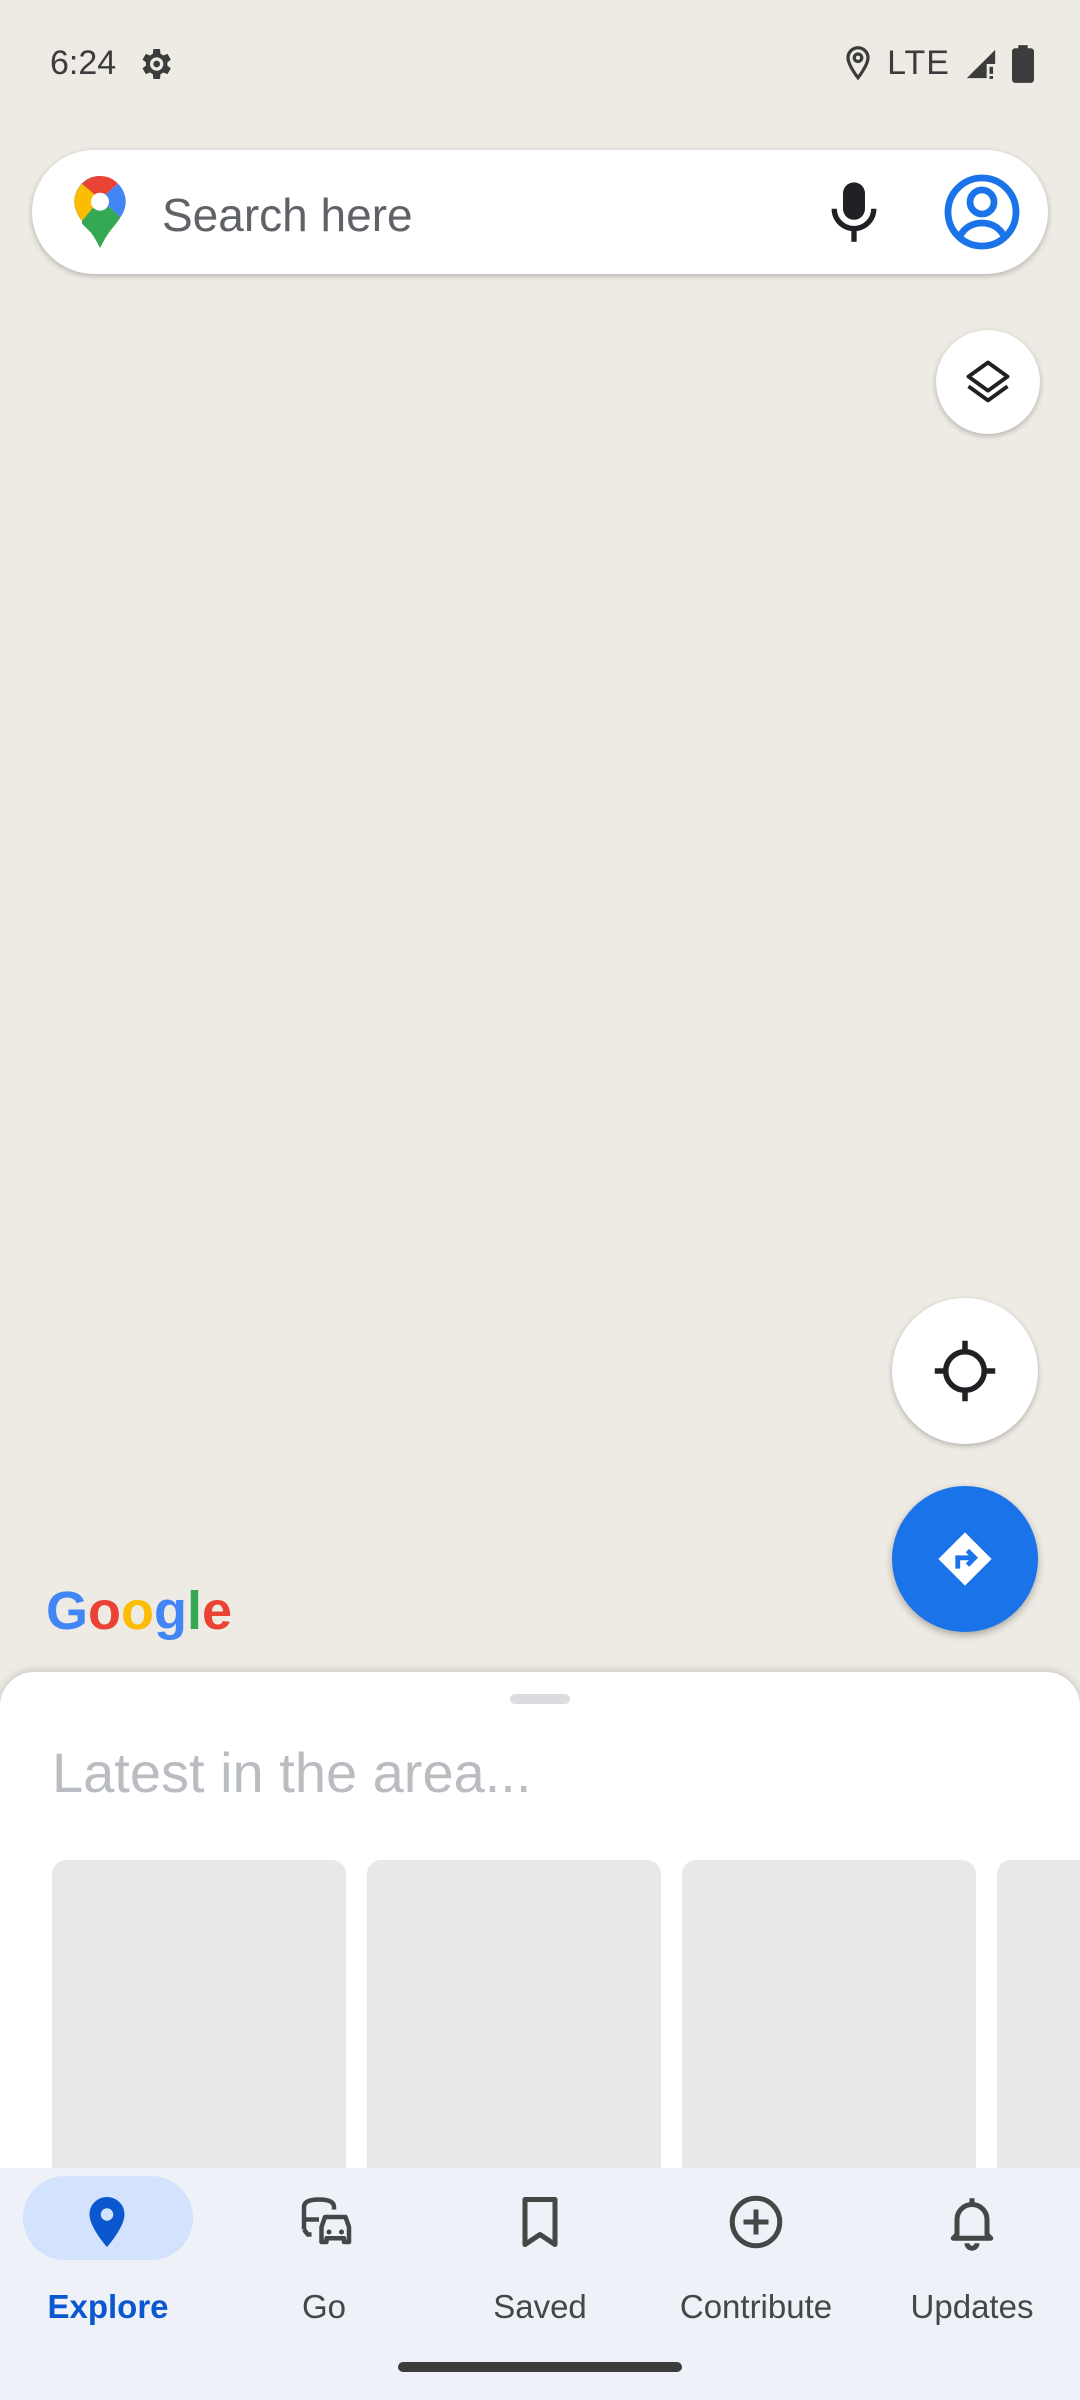  Describe the element at coordinates (972, 2224) in the screenshot. I see `bell-icon` at that location.